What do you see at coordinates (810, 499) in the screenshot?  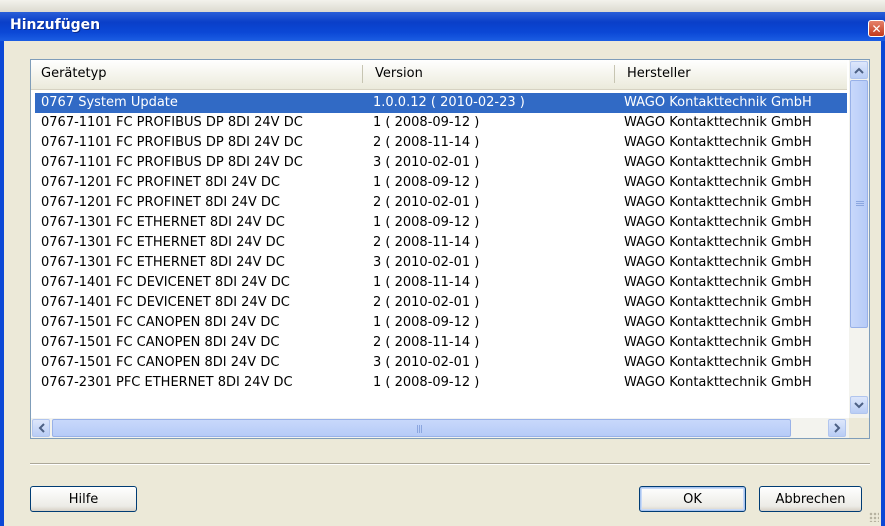 I see `cancel-button: Abbrechen` at bounding box center [810, 499].